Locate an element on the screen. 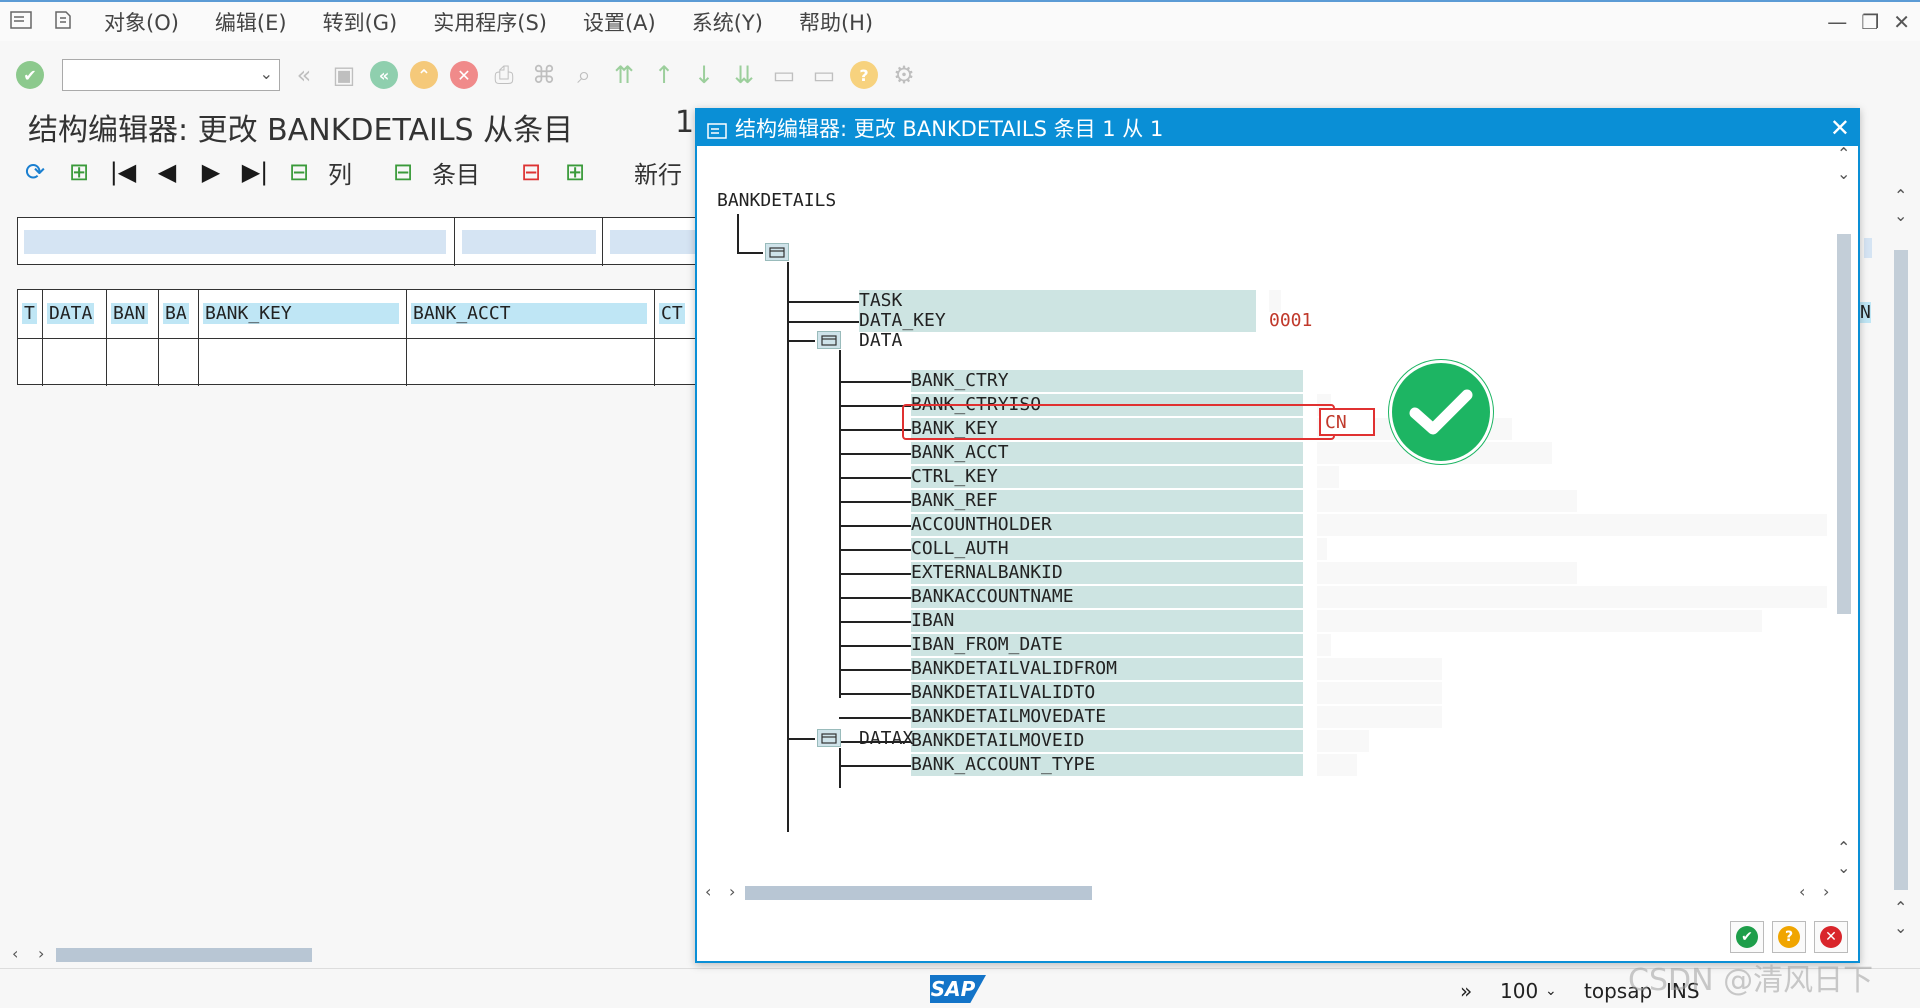 This screenshot has width=1920, height=1008. last-page-icon: ⇊ is located at coordinates (744, 75).